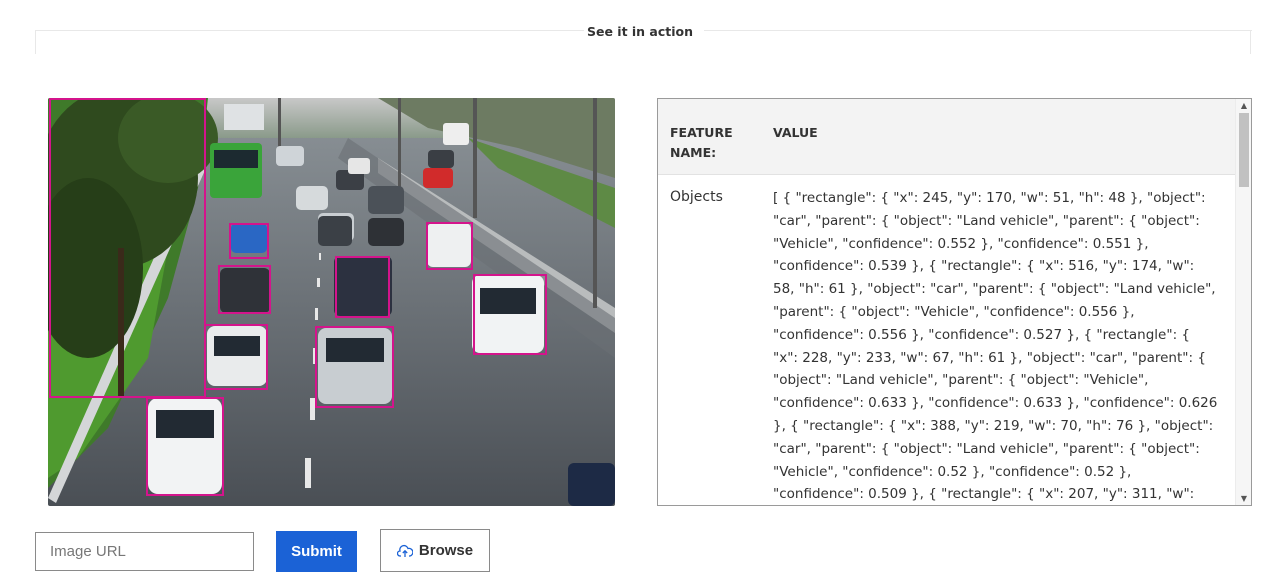  What do you see at coordinates (1244, 150) in the screenshot?
I see `scrollbar-thumb` at bounding box center [1244, 150].